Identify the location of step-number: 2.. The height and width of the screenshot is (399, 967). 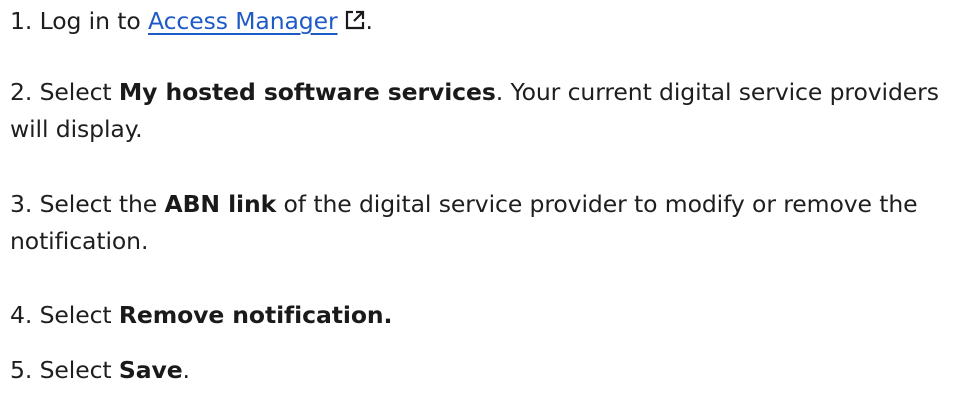
(21, 92).